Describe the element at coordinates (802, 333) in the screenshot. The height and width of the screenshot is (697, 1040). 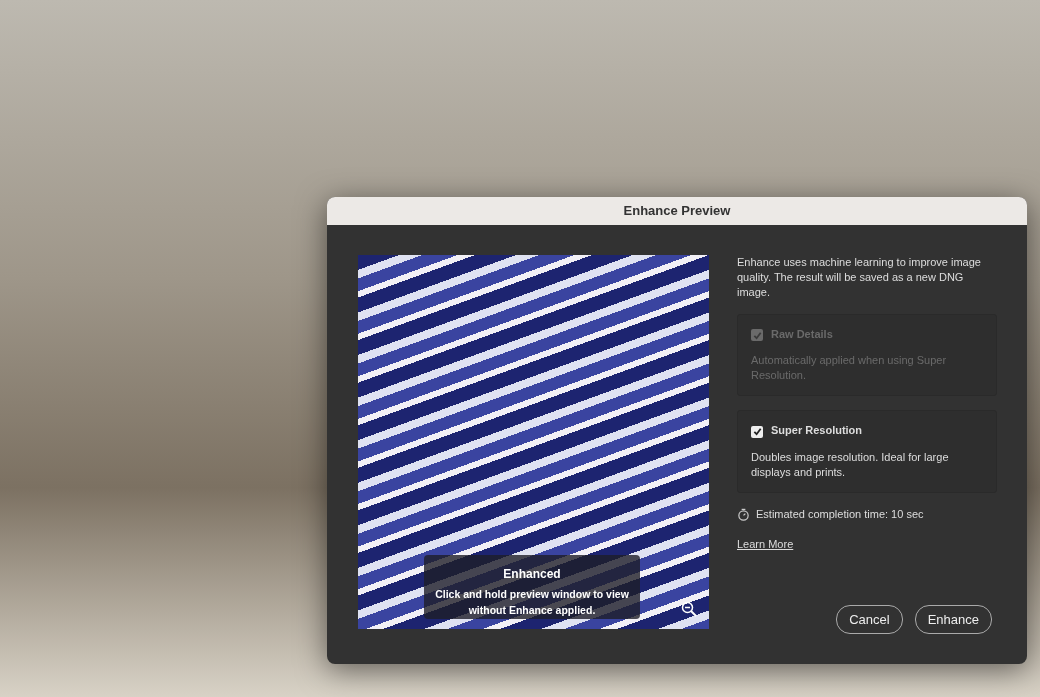
I see `option-label: Raw Details` at that location.